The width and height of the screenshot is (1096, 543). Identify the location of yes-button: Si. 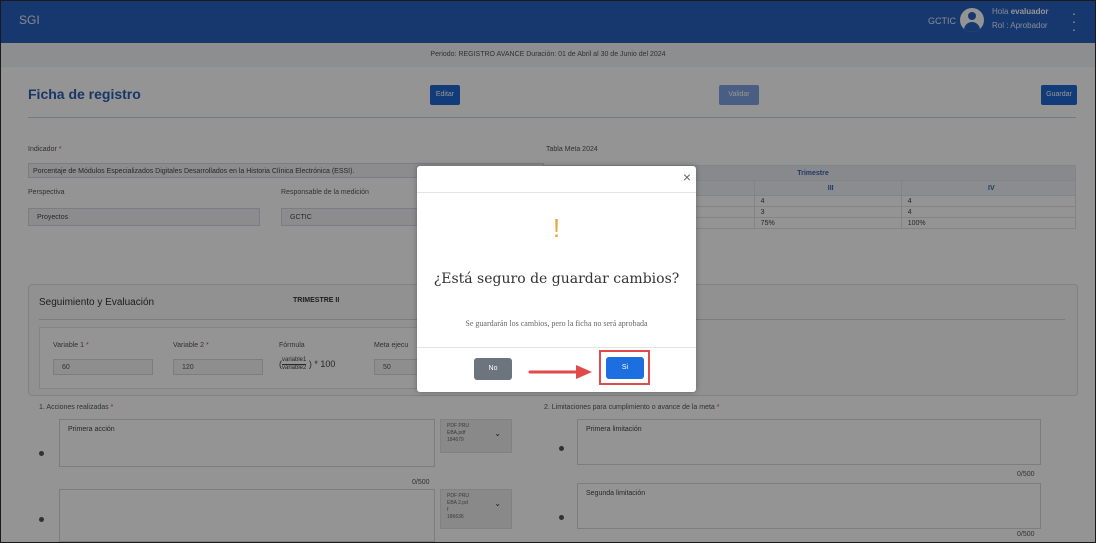
(625, 368).